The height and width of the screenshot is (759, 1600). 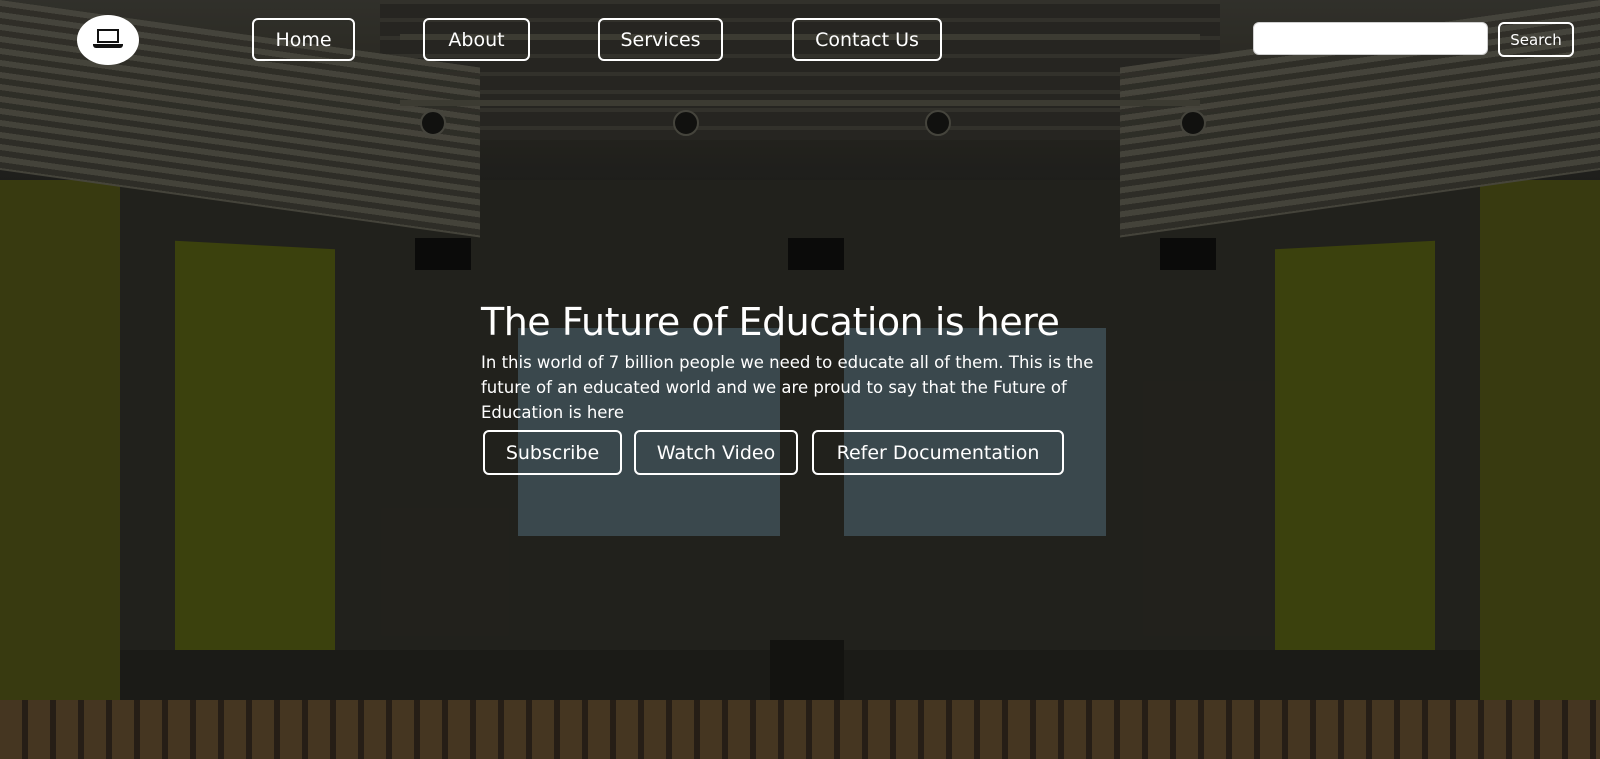 What do you see at coordinates (1370, 38) in the screenshot?
I see `search-input` at bounding box center [1370, 38].